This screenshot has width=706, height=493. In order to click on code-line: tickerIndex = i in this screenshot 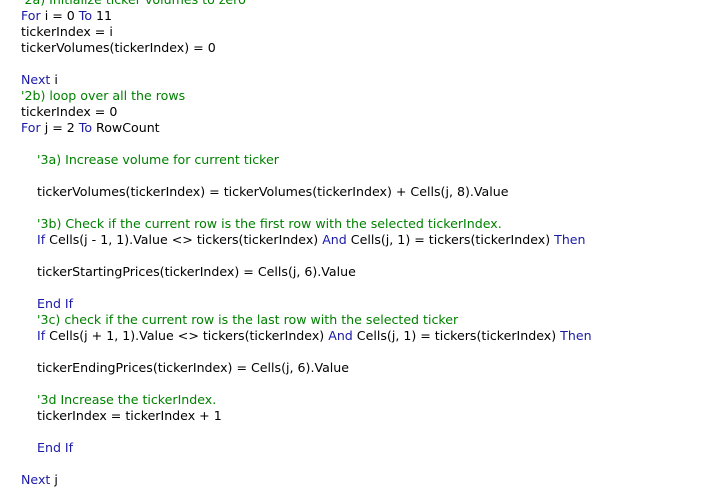, I will do `click(353, 32)`.